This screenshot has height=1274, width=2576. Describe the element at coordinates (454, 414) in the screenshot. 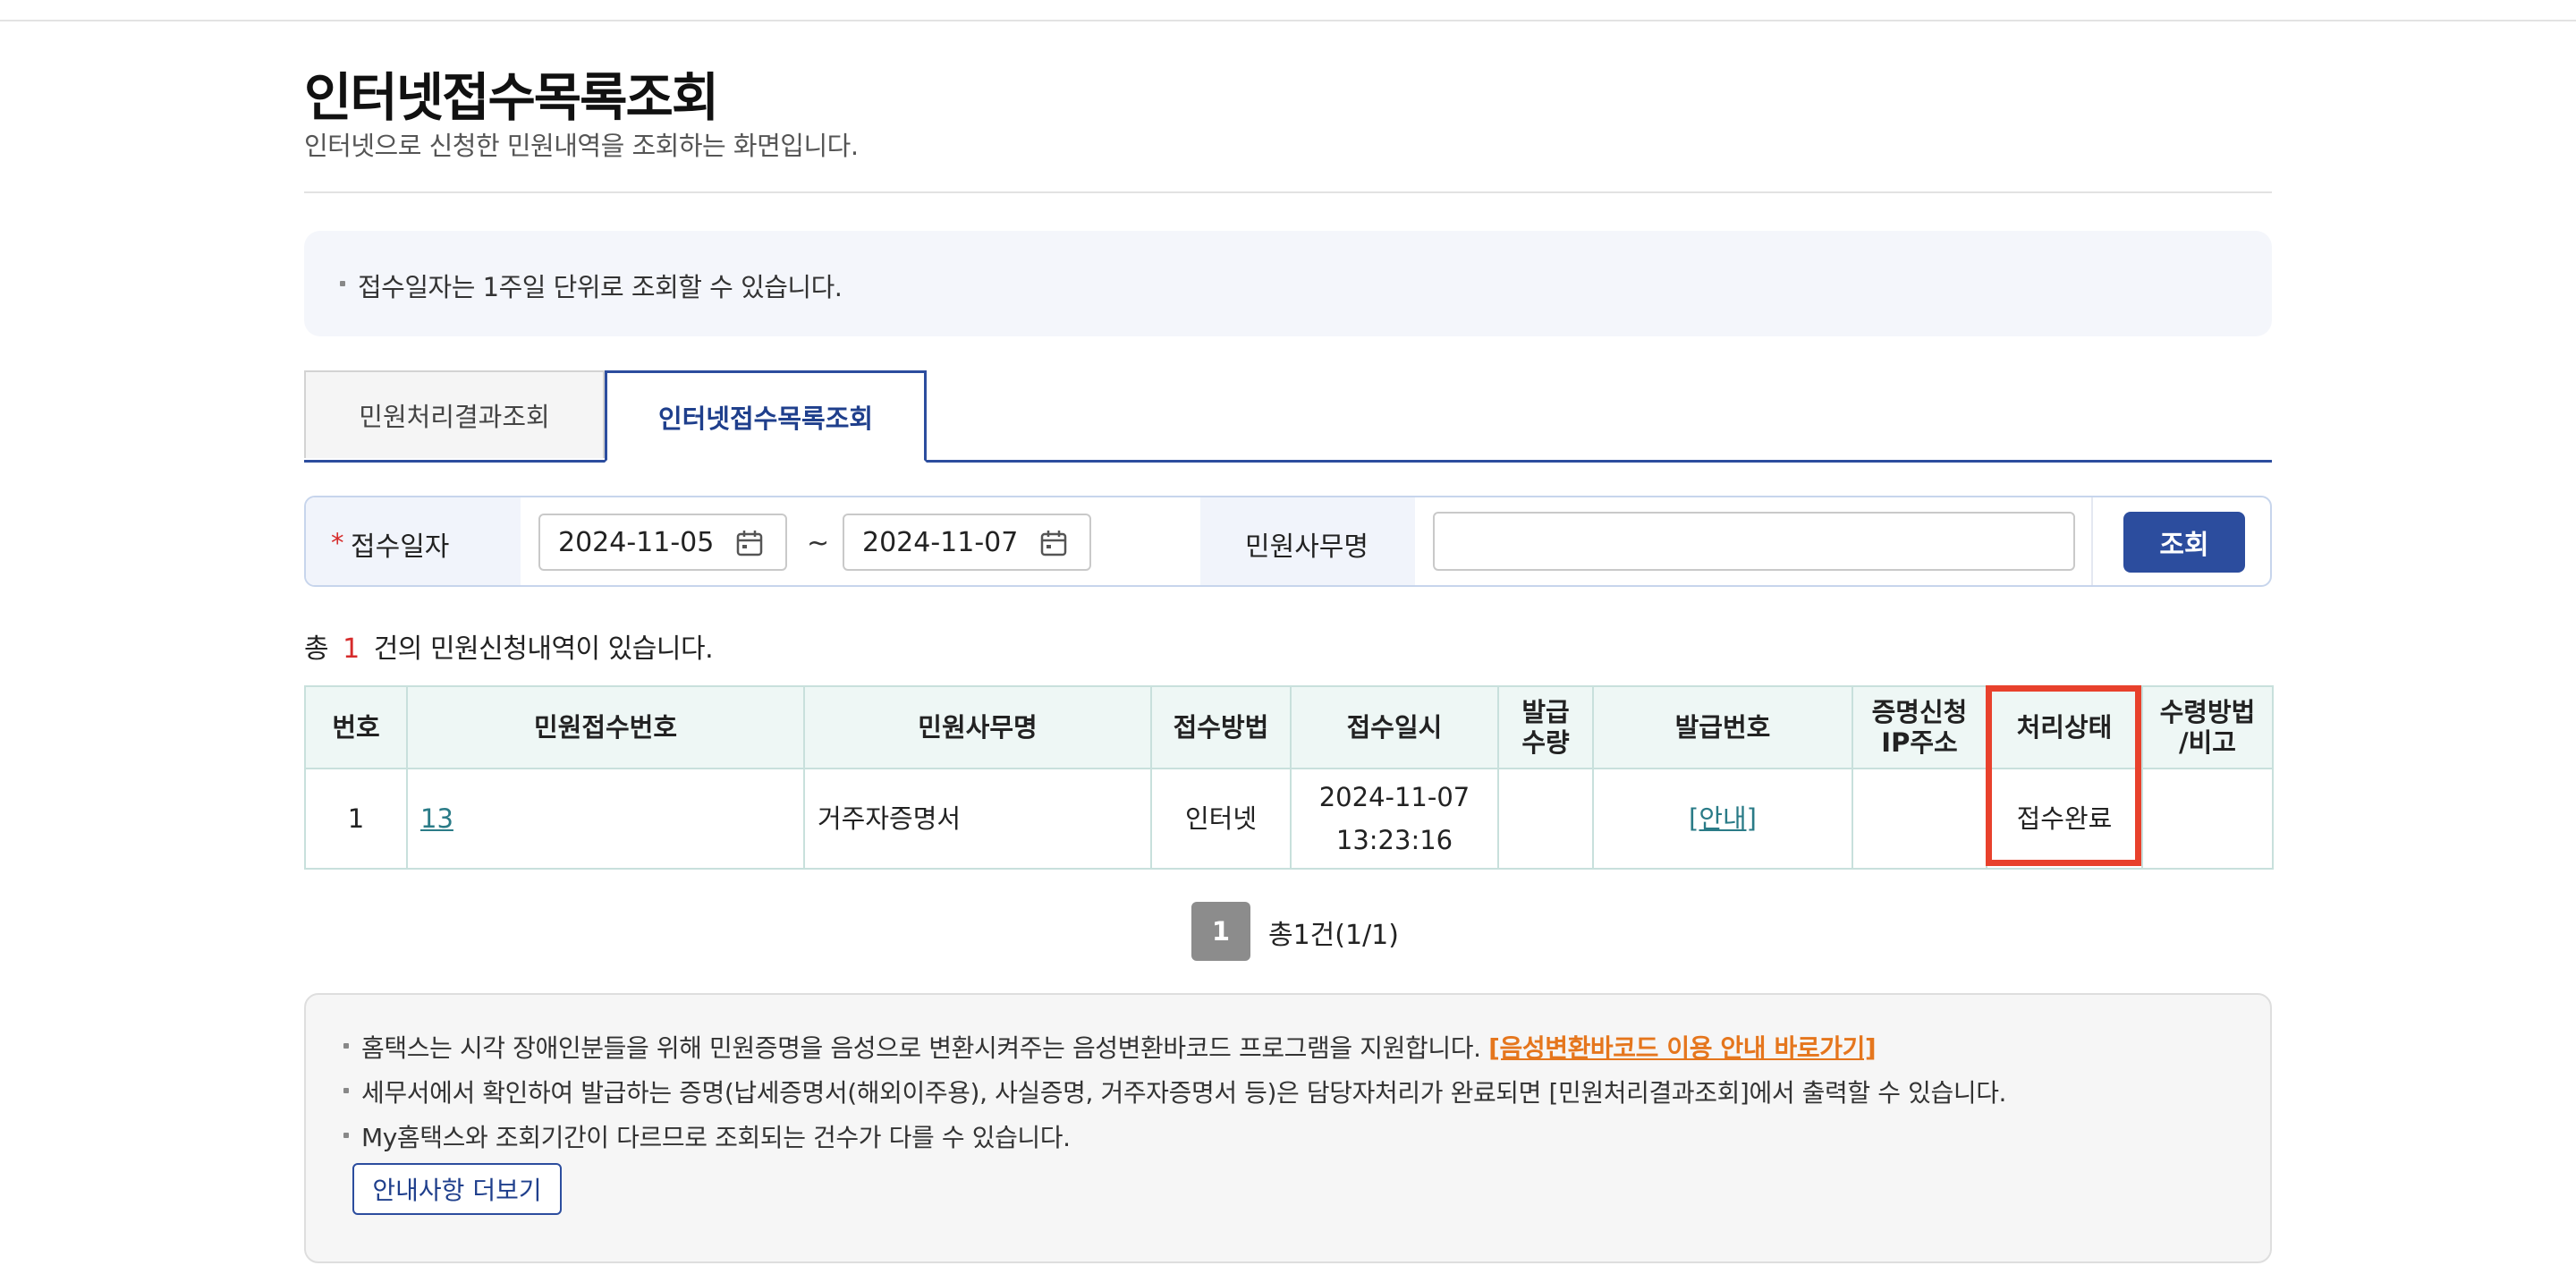

I see `tab-result-inquiry: 민원처리결과조회` at that location.